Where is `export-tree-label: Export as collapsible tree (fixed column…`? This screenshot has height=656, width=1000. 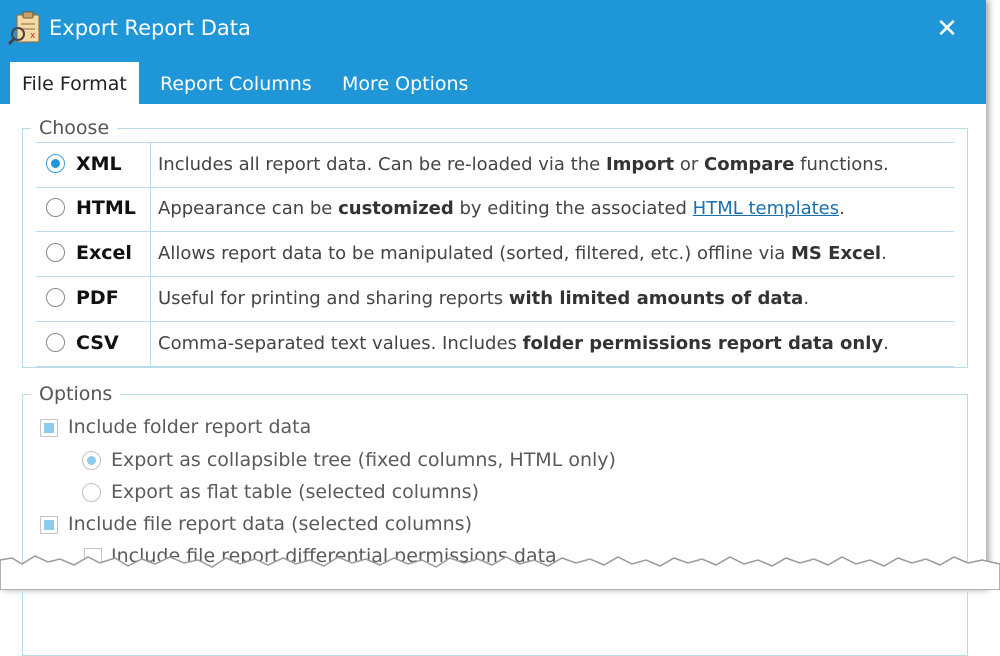
export-tree-label: Export as collapsible tree (fixed column… is located at coordinates (363, 460).